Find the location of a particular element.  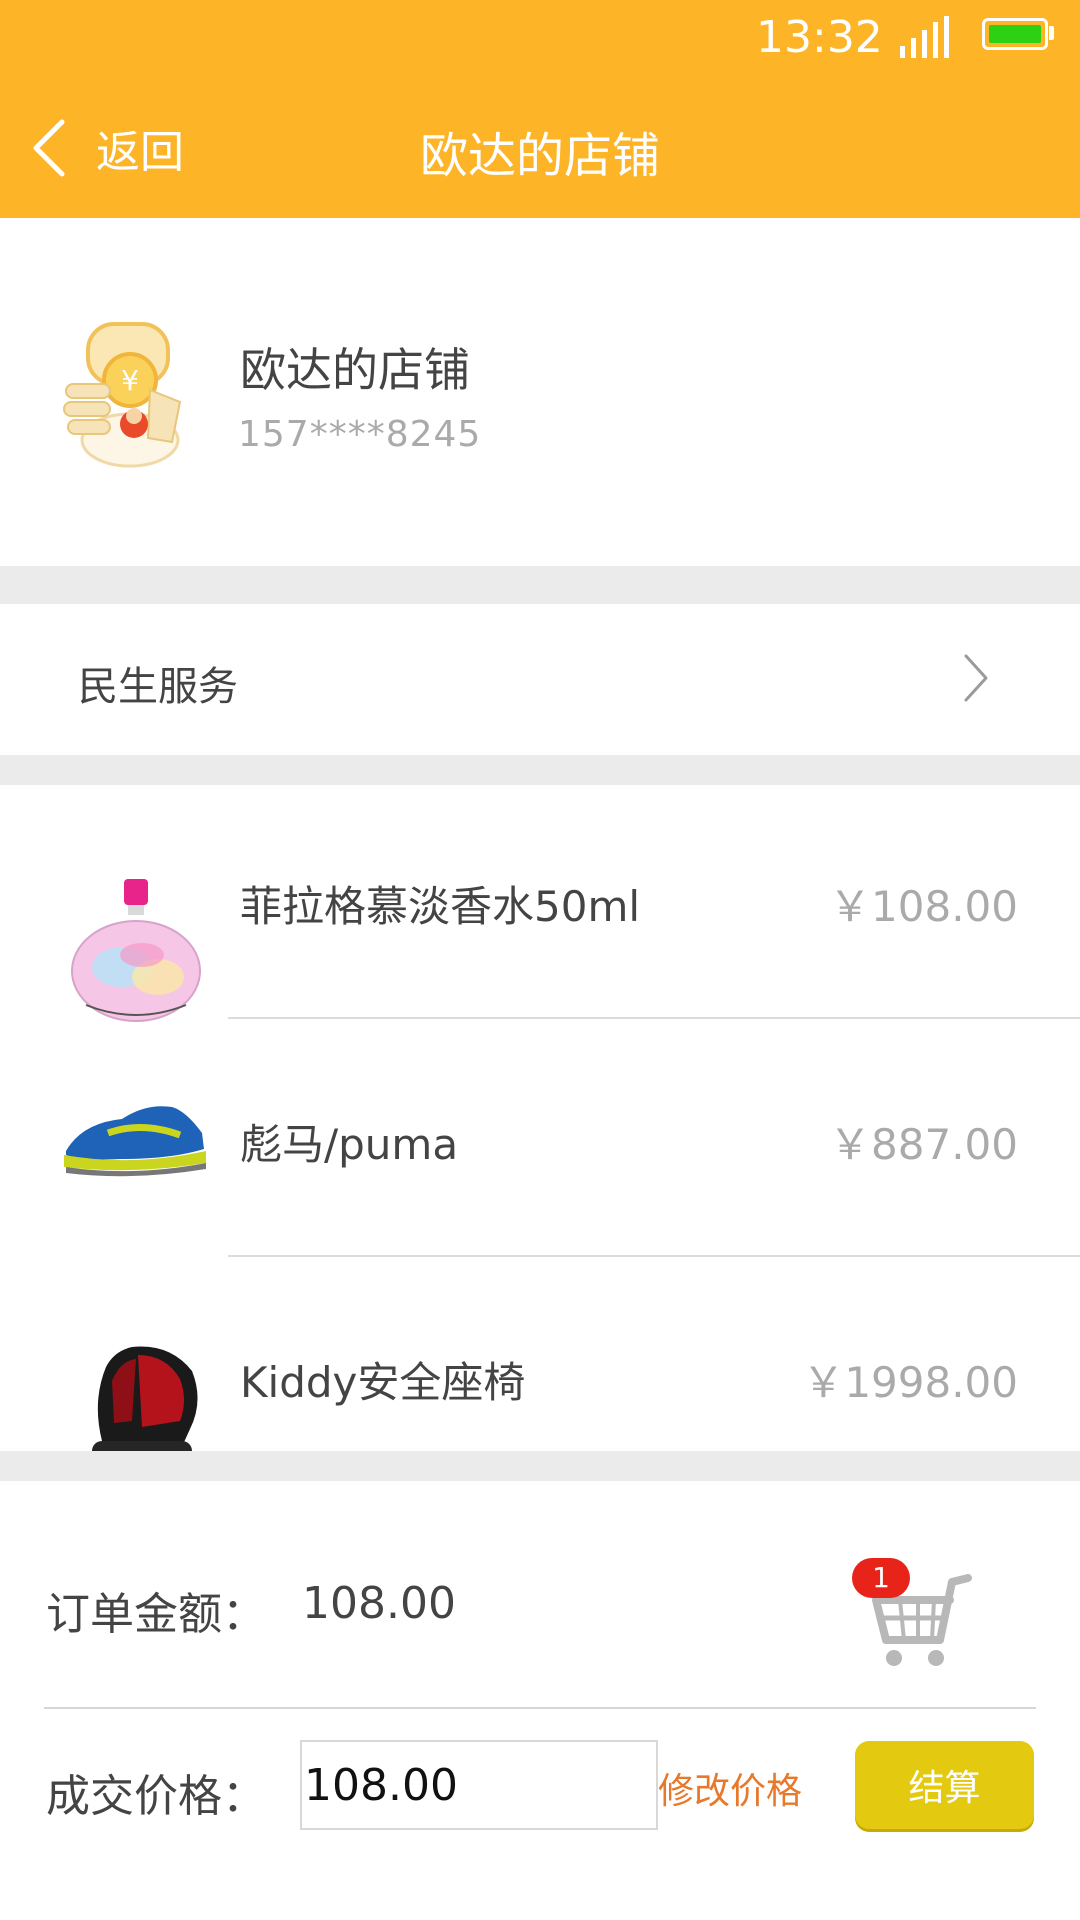

car-seat-image is located at coordinates (145, 1398).